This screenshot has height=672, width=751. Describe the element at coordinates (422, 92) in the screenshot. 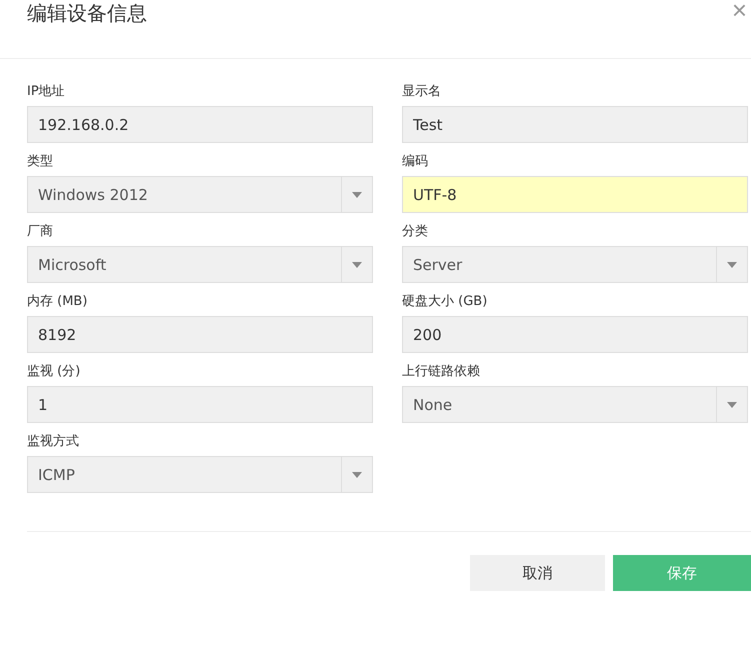

I see `field-label: 显示名` at that location.